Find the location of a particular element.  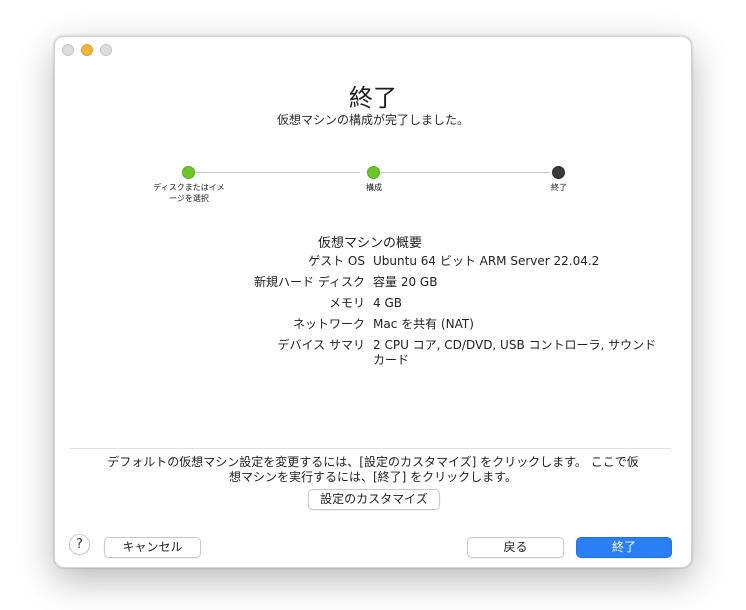

step-dot-select-disk is located at coordinates (188, 172).